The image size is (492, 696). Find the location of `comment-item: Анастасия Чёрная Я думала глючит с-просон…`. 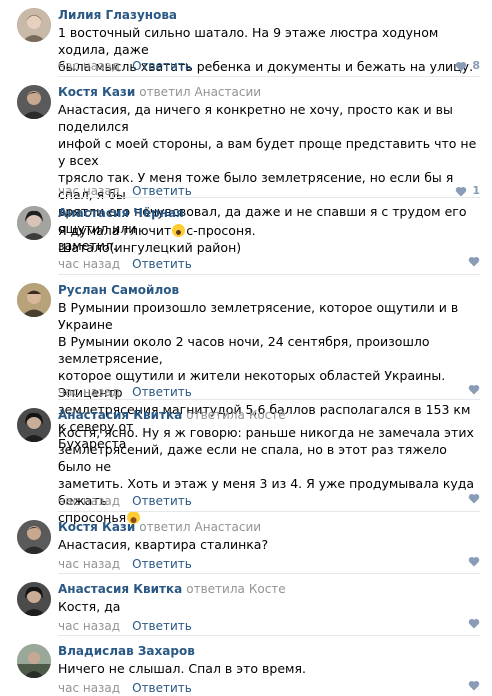

comment-item: Анастасия Чёрная Я думала глючит с-просон… is located at coordinates (246, 236).